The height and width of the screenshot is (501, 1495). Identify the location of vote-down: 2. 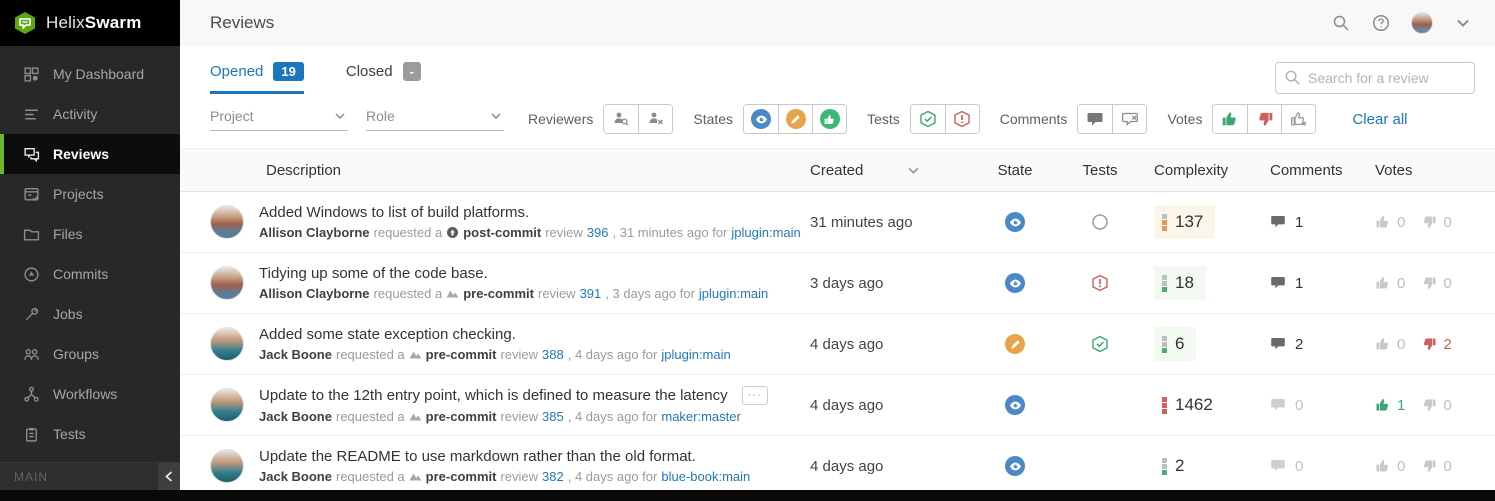
(1436, 344).